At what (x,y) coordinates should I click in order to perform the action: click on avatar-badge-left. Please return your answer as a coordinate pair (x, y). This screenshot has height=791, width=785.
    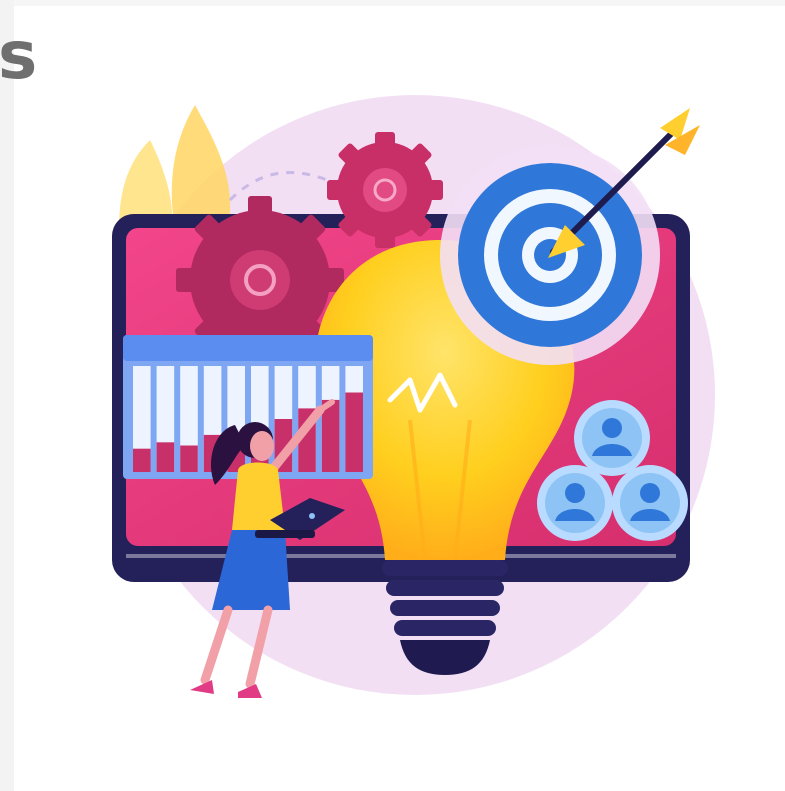
    Looking at the image, I should click on (575, 503).